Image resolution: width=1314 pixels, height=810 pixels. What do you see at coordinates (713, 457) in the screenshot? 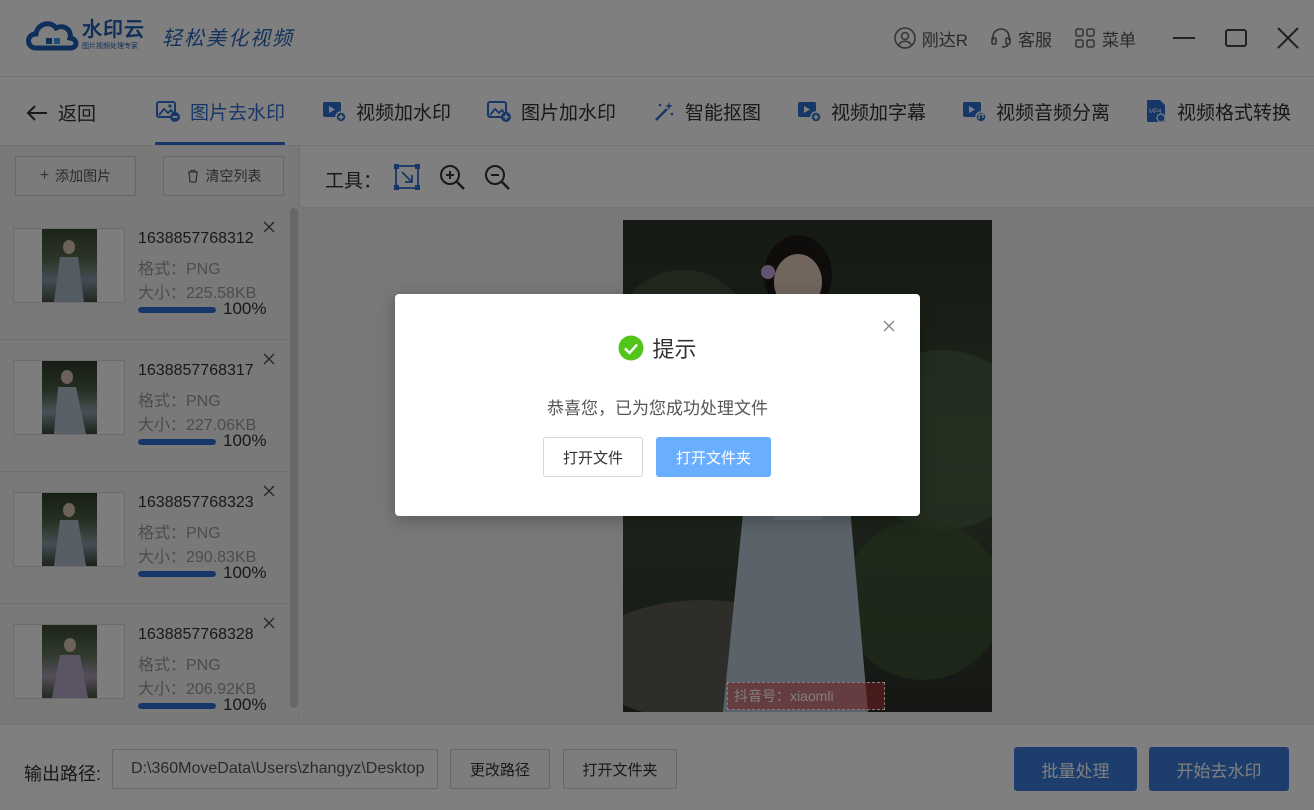
I see `open-folder-button: 打开文件夹` at bounding box center [713, 457].